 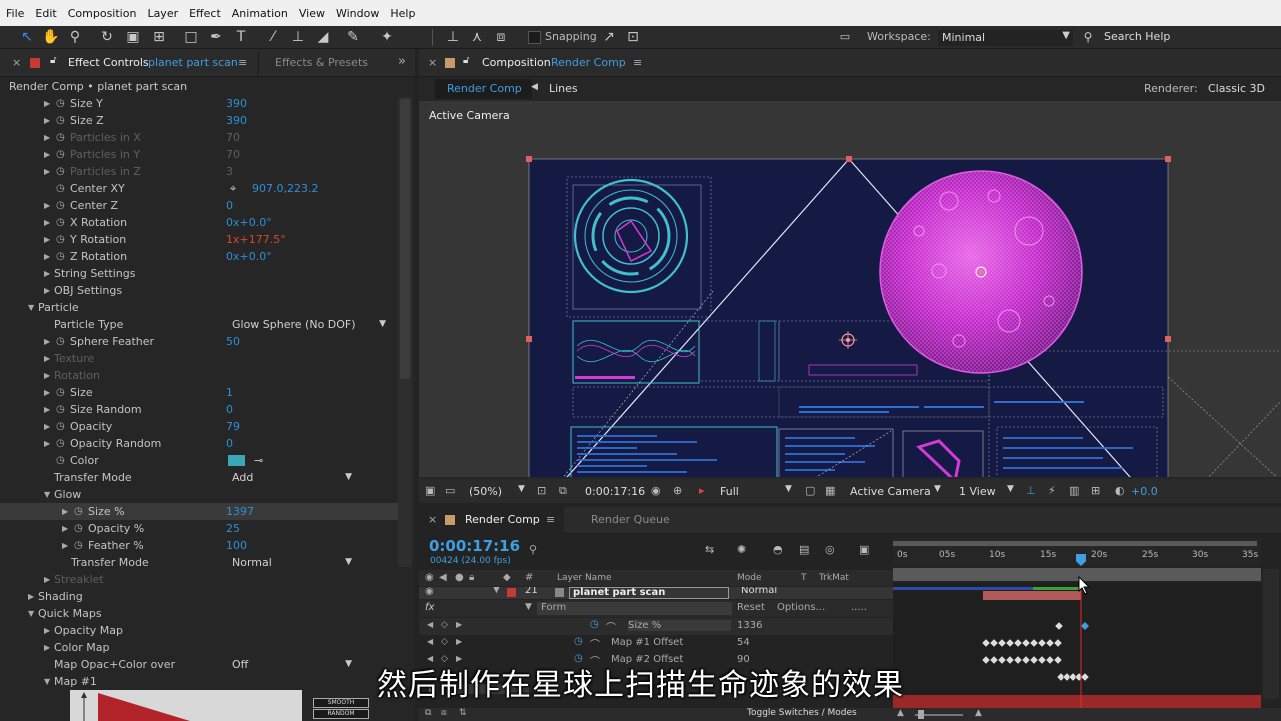 I want to click on property-value: 0x+0.0°, so click(x=249, y=256).